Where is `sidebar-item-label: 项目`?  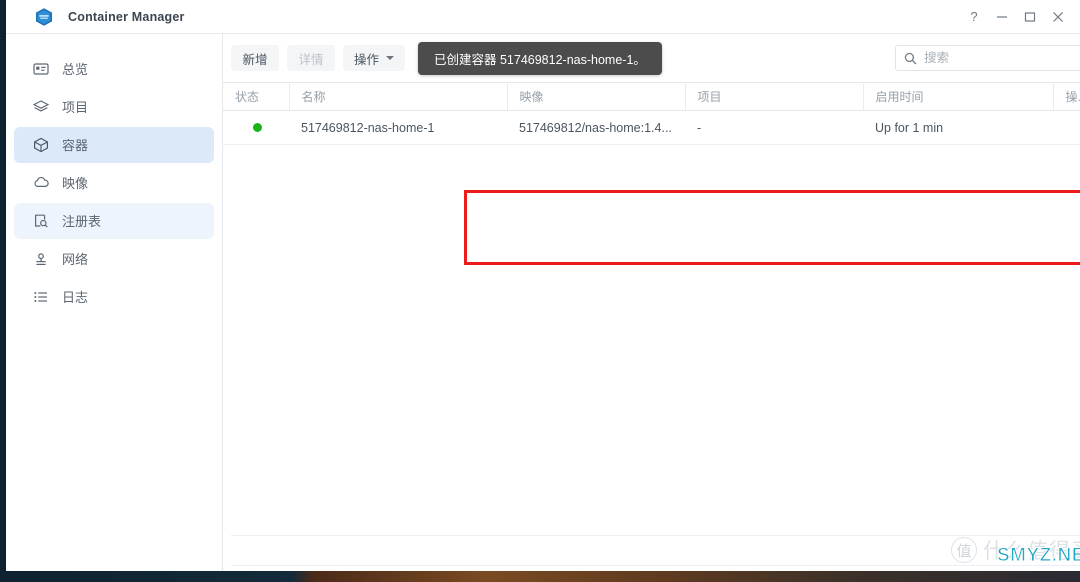
sidebar-item-label: 项目 is located at coordinates (75, 107).